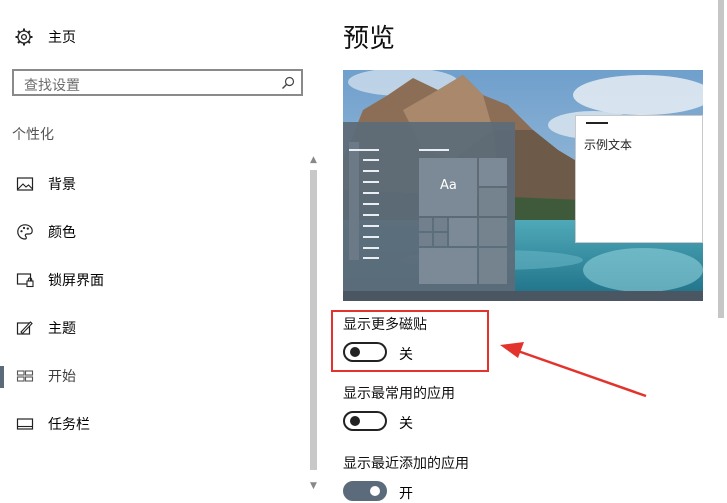 The height and width of the screenshot is (503, 727). Describe the element at coordinates (406, 477) in the screenshot. I see `option-show-recently-added: 显示最近添加的应用 开` at that location.